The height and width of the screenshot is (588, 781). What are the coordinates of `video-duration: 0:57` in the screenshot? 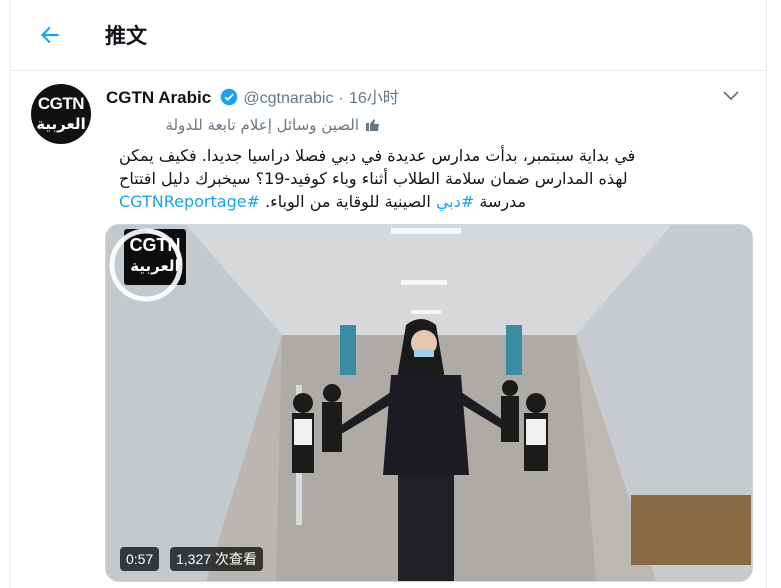 It's located at (140, 559).